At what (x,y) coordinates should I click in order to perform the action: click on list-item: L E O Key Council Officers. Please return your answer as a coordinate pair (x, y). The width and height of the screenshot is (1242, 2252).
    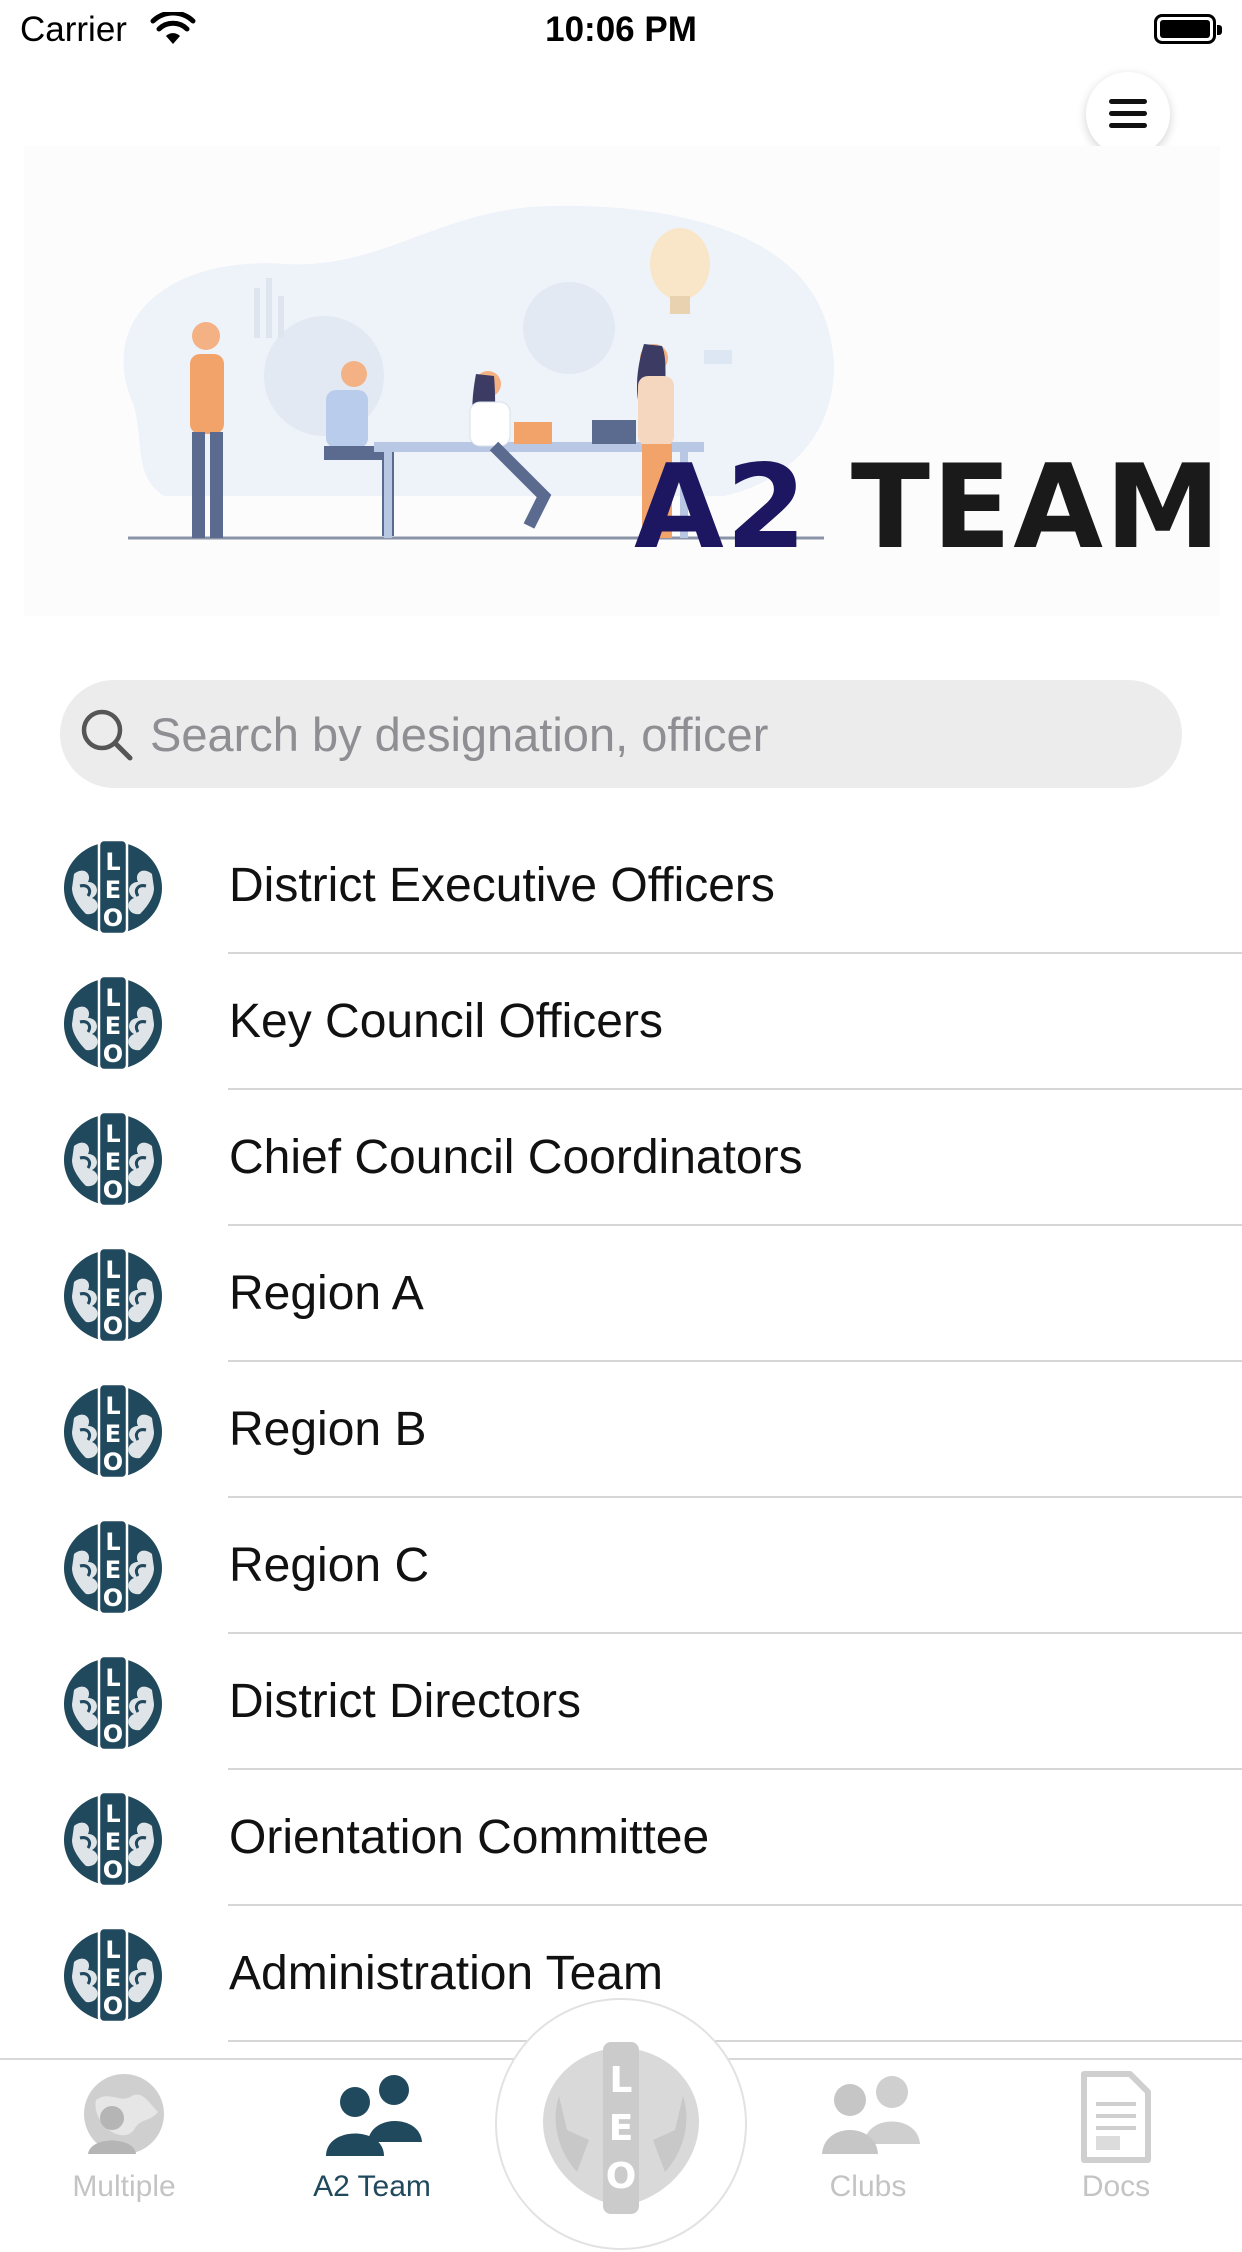
    Looking at the image, I should click on (621, 1022).